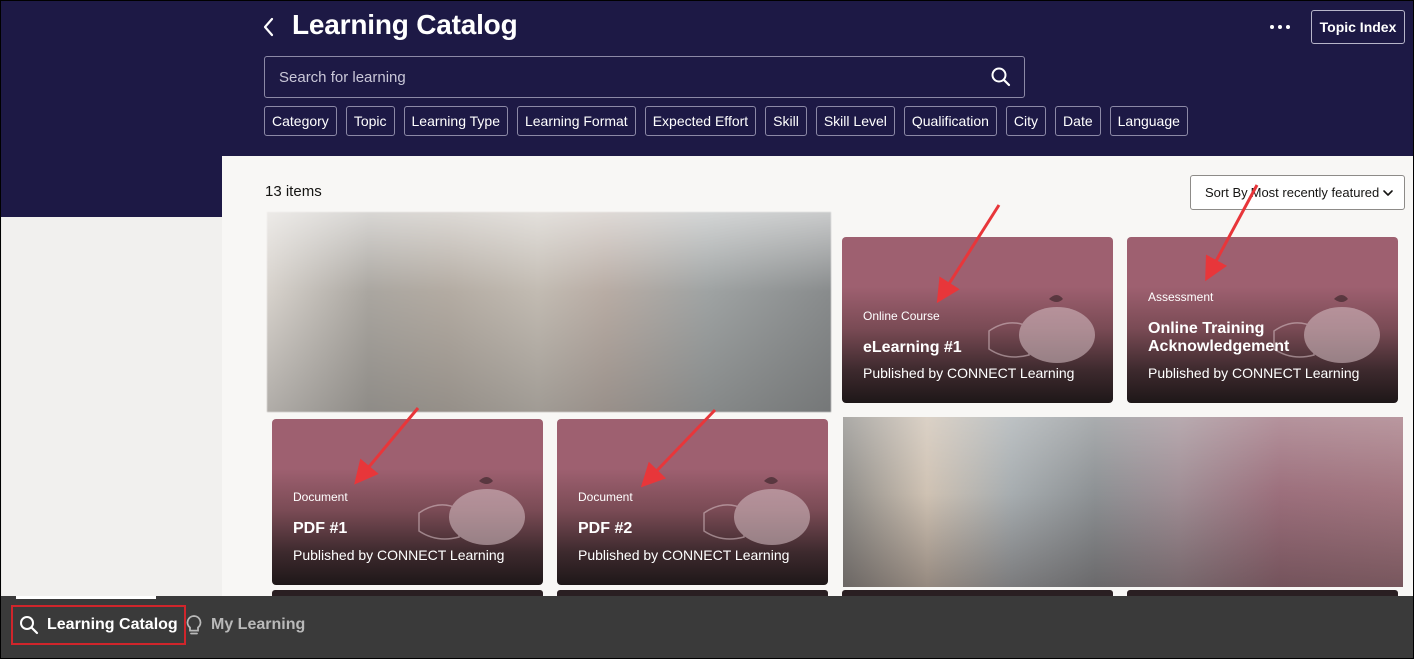 This screenshot has width=1414, height=659. I want to click on nav-my-learning: My Learning, so click(245, 625).